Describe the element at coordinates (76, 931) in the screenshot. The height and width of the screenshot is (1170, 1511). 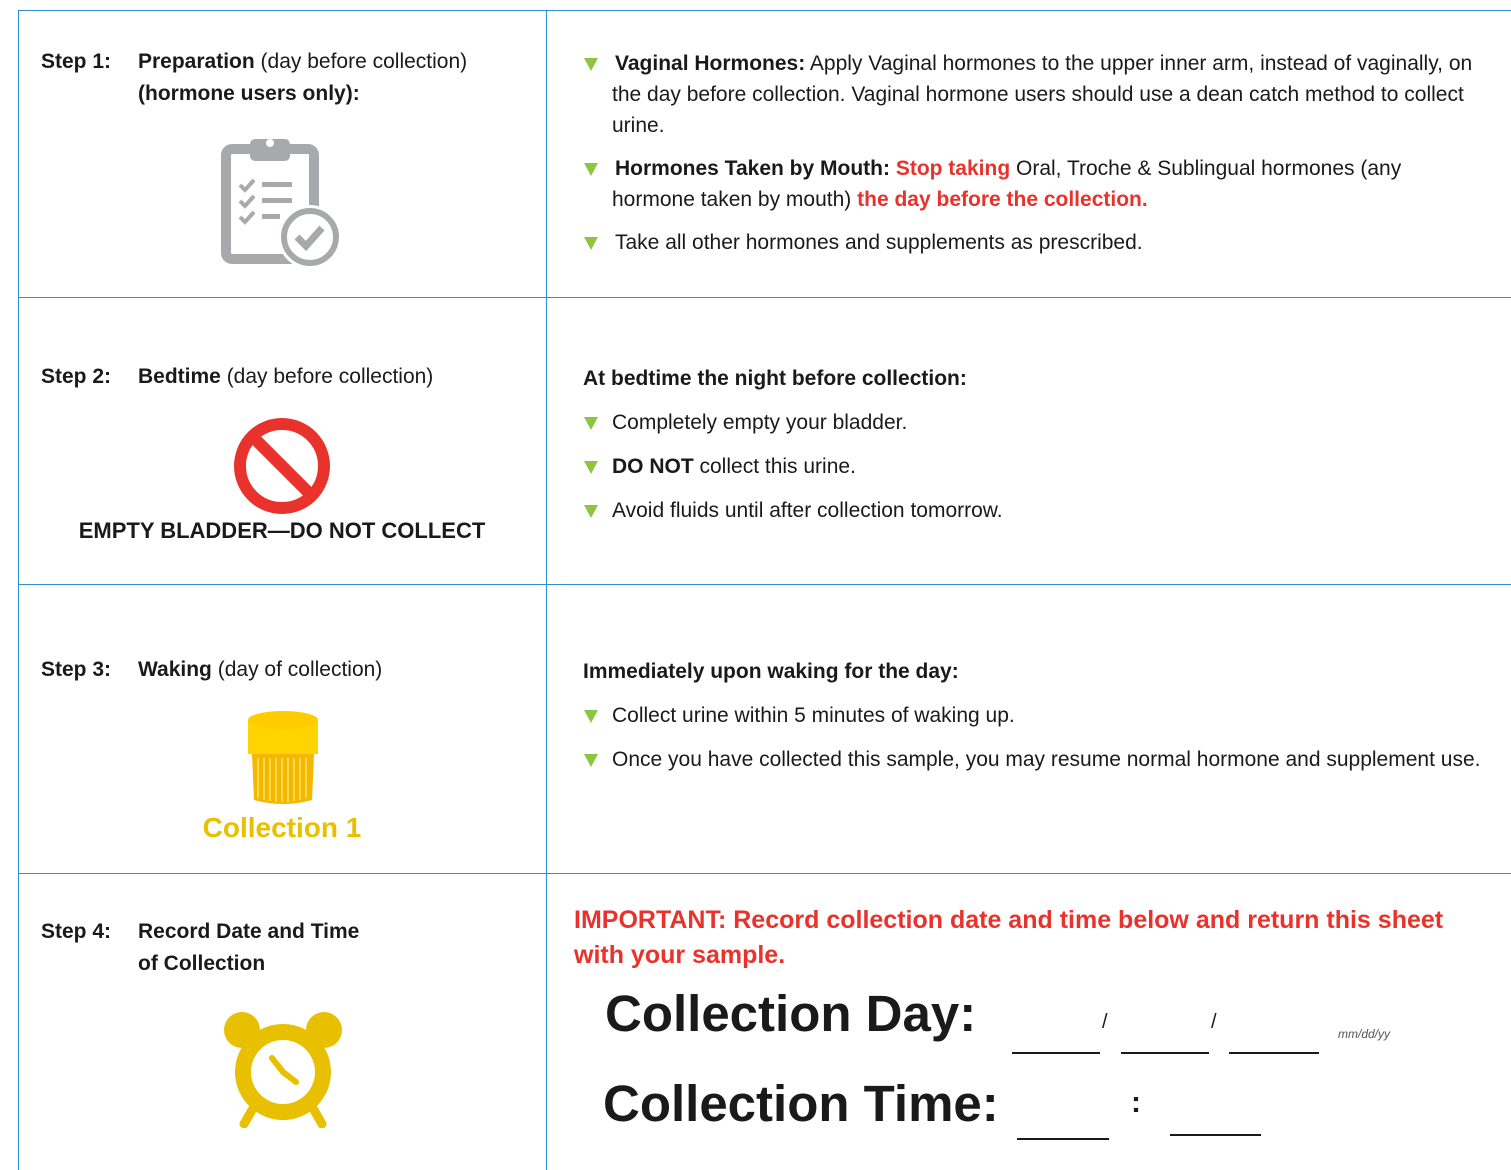
I see `step-number: Step 4:` at that location.